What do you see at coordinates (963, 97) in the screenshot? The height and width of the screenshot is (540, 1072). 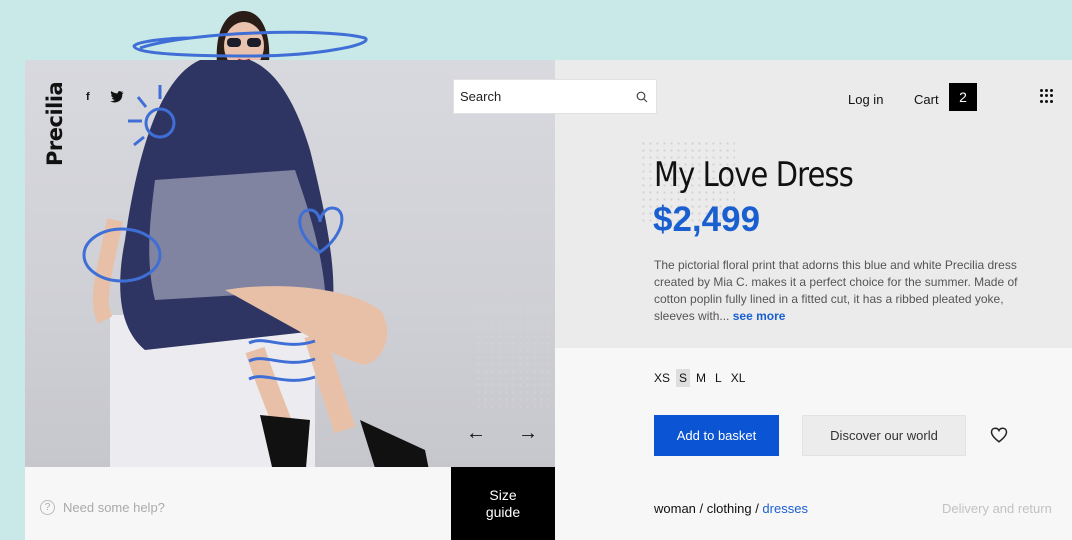 I see `cart-count-badge: 2` at bounding box center [963, 97].